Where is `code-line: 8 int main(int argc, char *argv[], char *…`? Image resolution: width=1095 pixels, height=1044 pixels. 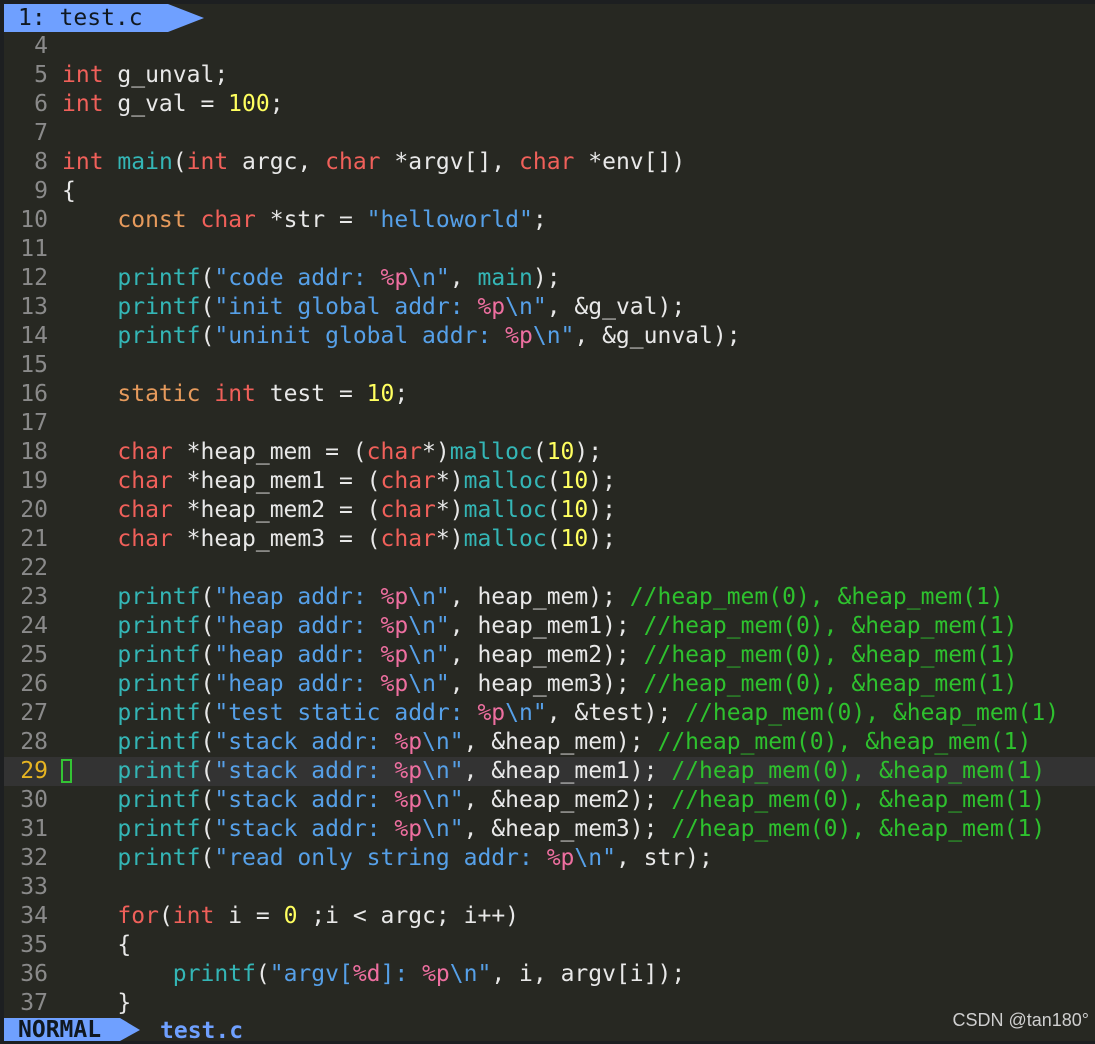 code-line: 8 int main(int argc, char *argv[], char *… is located at coordinates (549, 162).